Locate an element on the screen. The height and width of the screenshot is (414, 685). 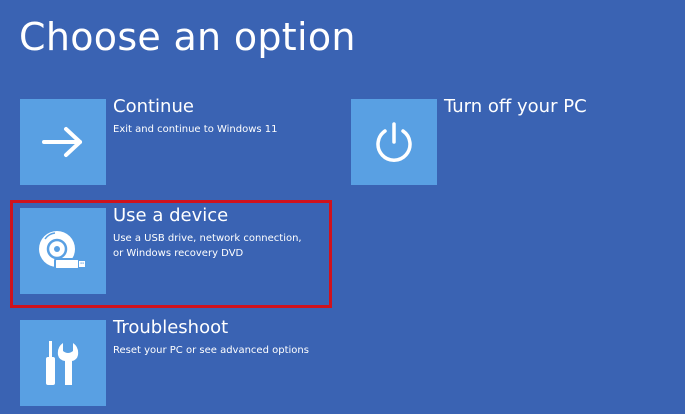
troubleshoot-description-line: Reset your PC or see advanced options is located at coordinates (211, 350).